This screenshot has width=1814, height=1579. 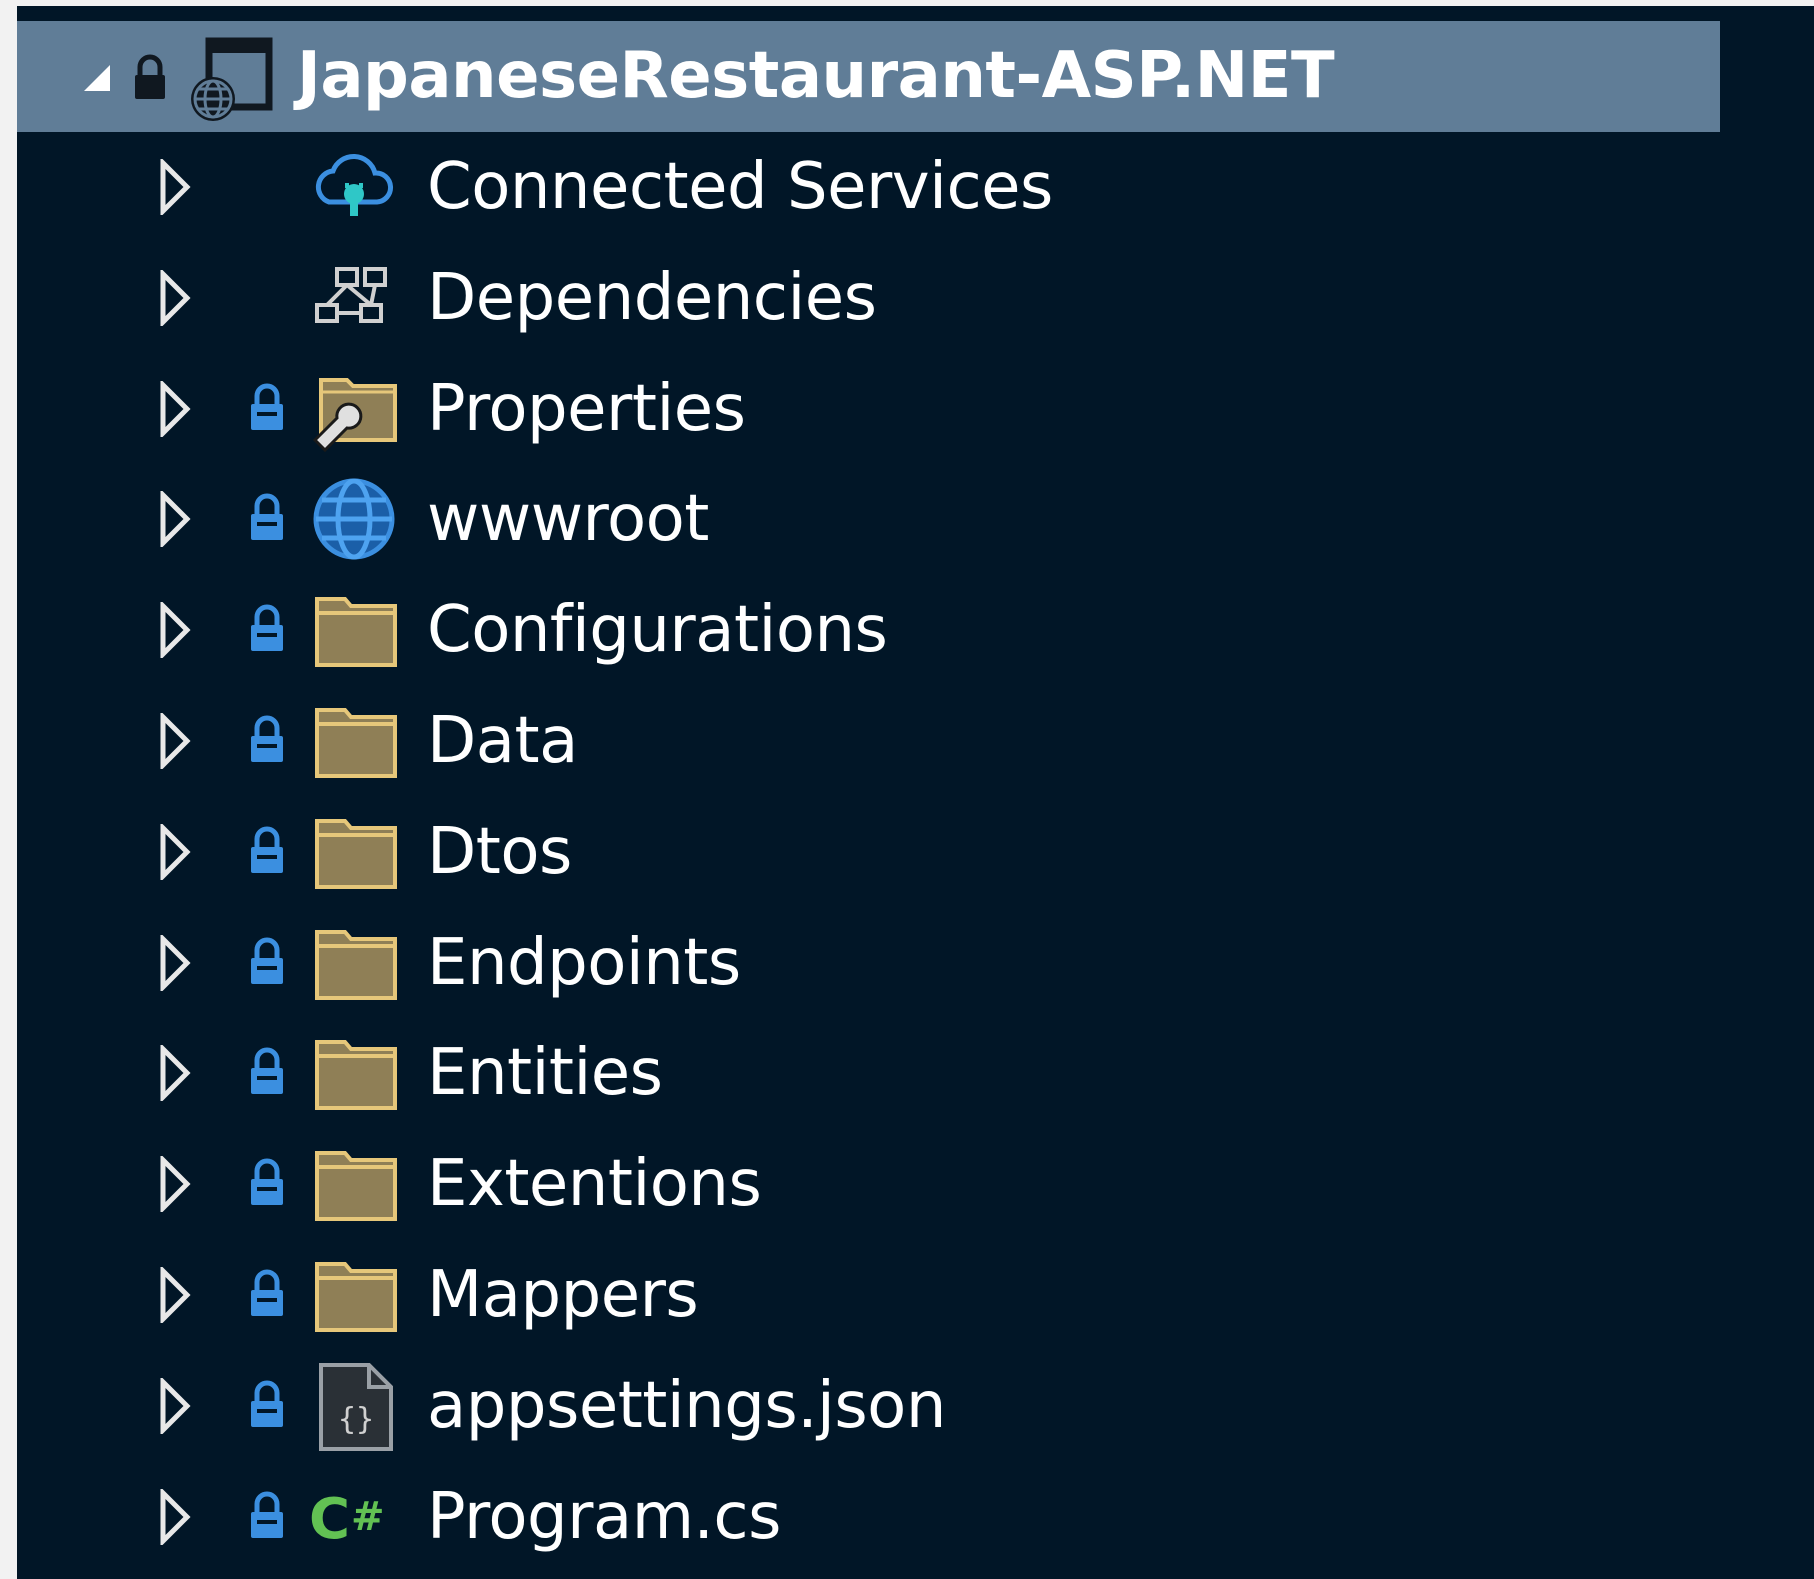 I want to click on tree-item: Configurations, so click(x=915, y=630).